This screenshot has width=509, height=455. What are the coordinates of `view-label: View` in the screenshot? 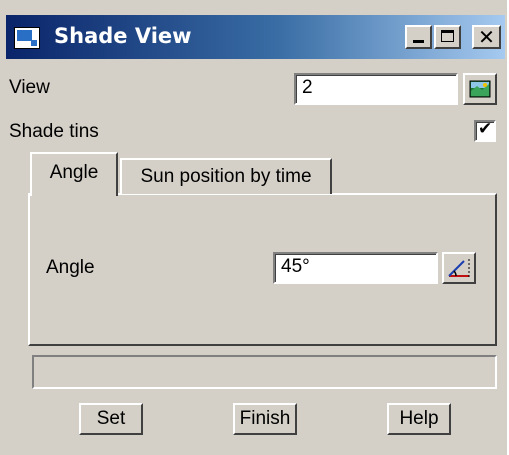 It's located at (29, 87).